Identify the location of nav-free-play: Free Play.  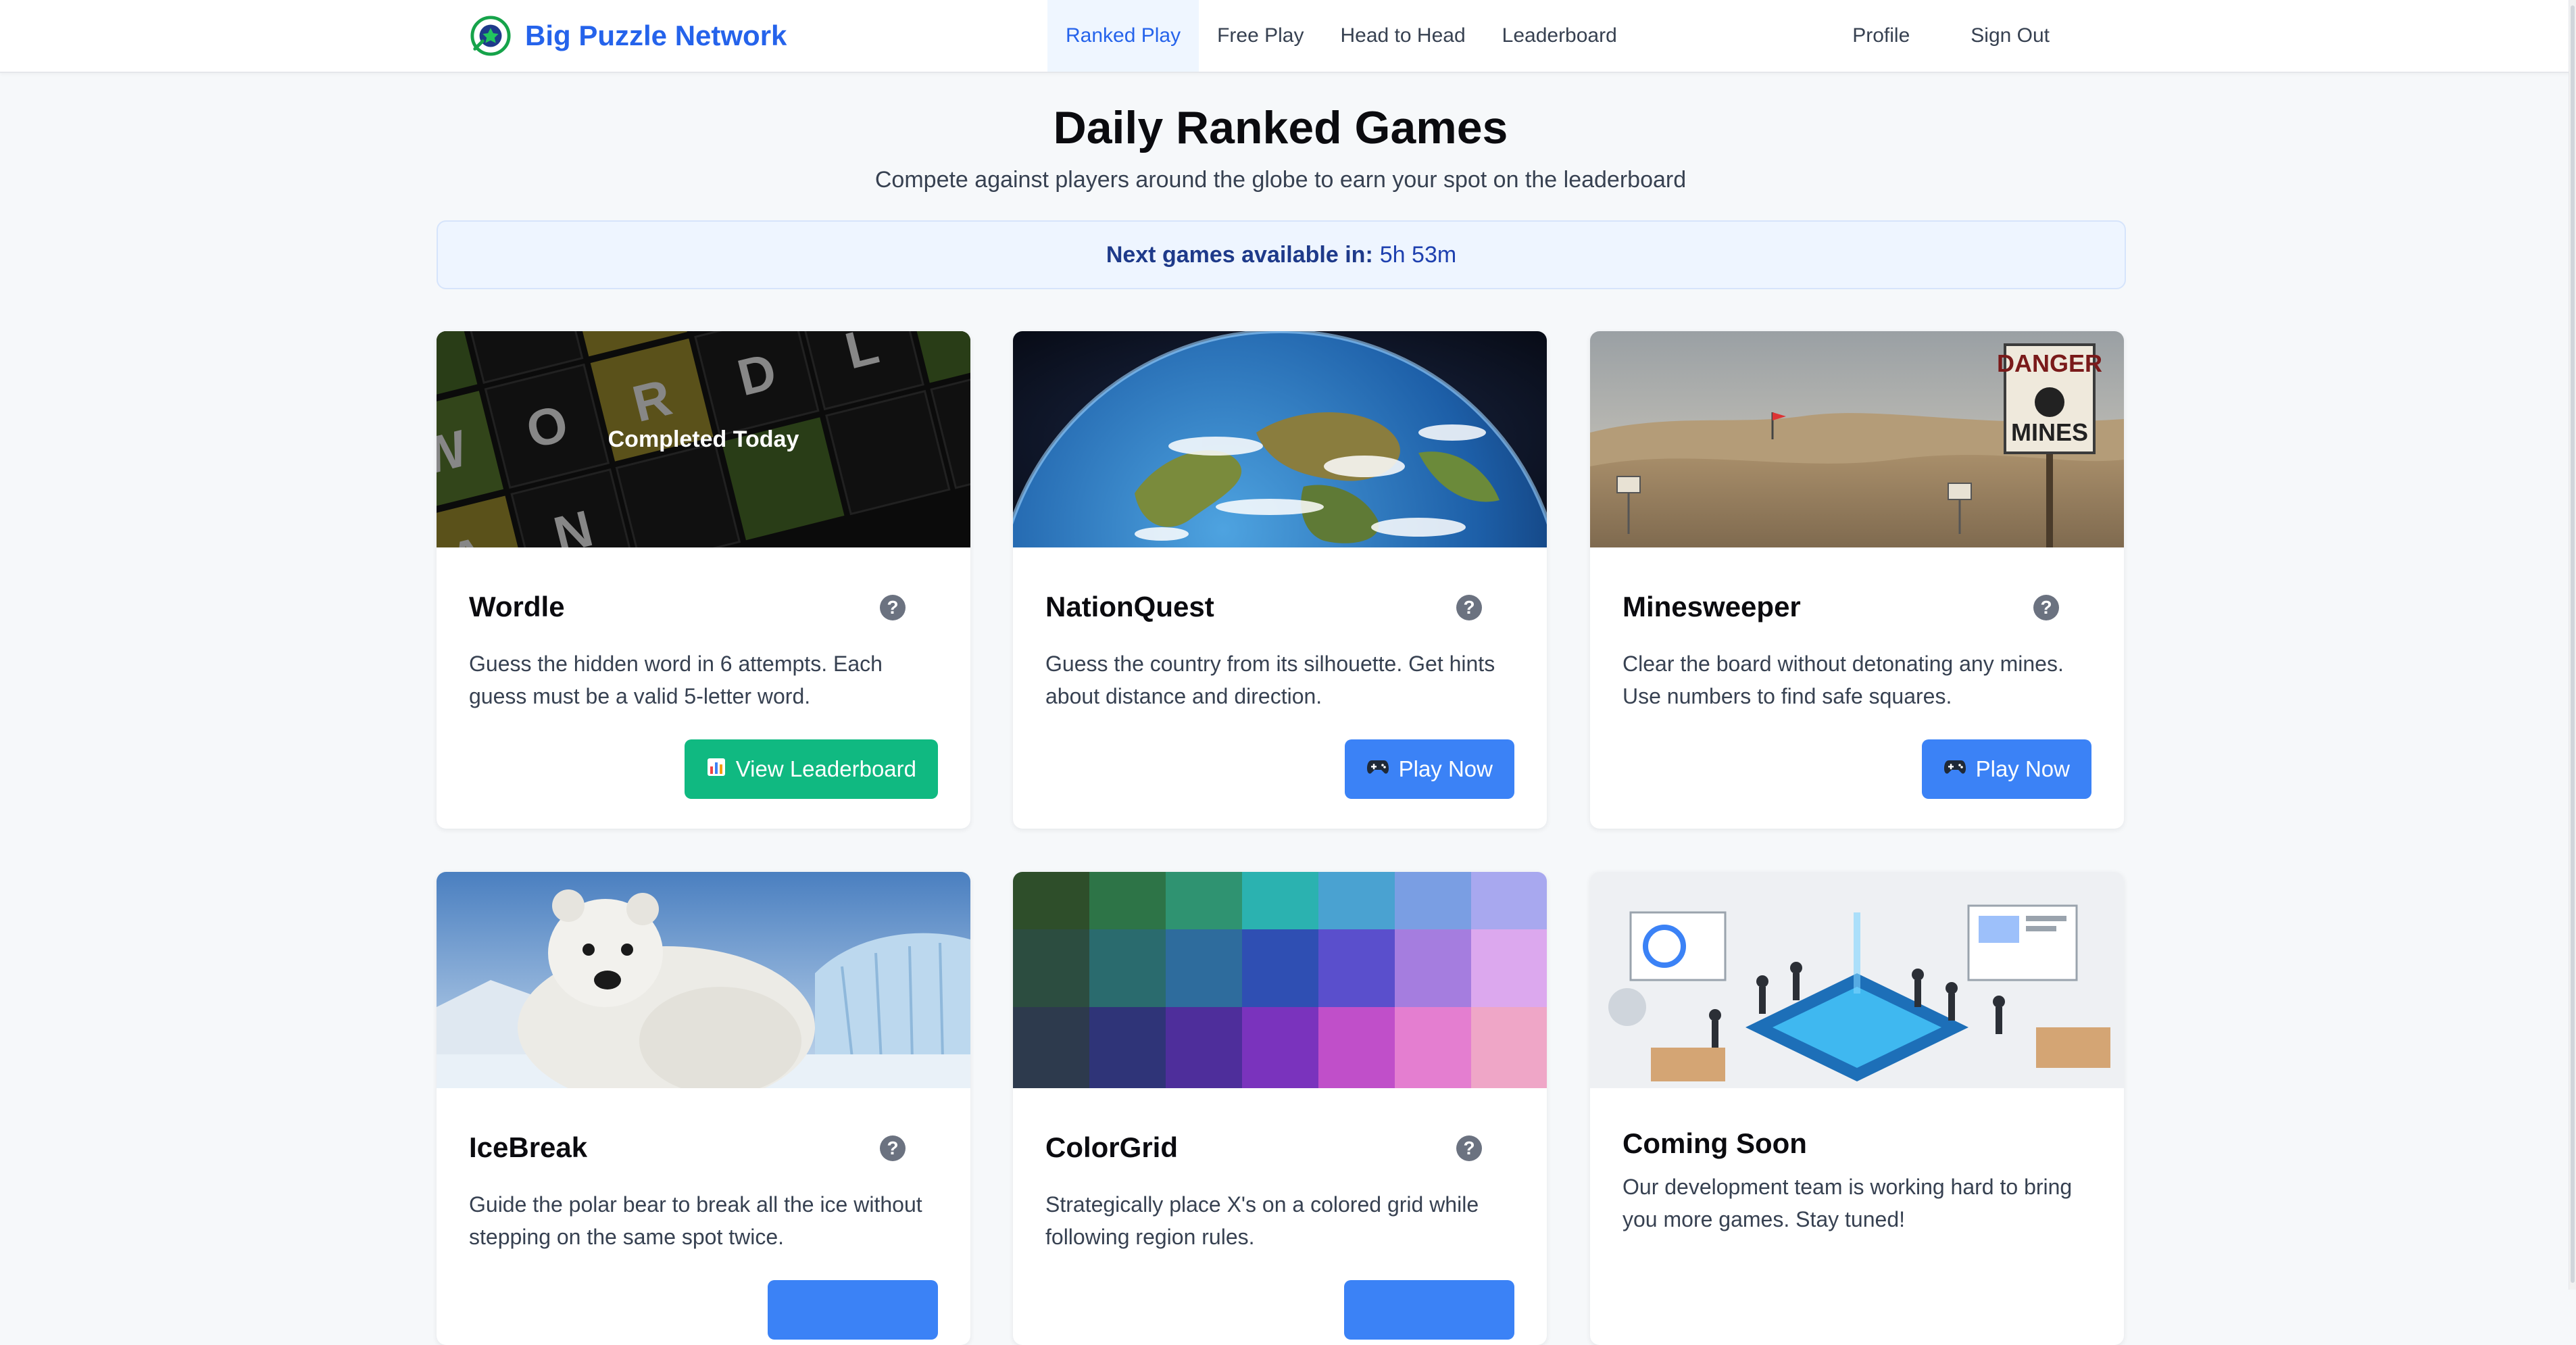
(1261, 36).